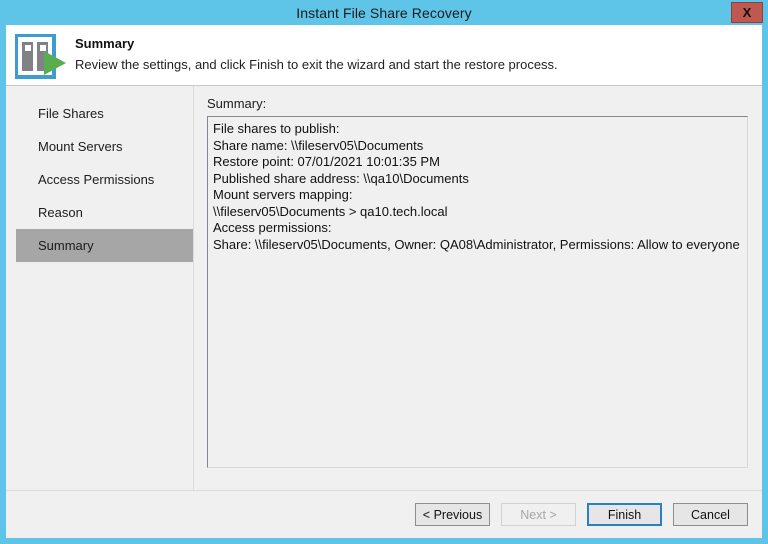 The image size is (768, 544). I want to click on sidebar-item-label: Mount Servers, so click(80, 146).